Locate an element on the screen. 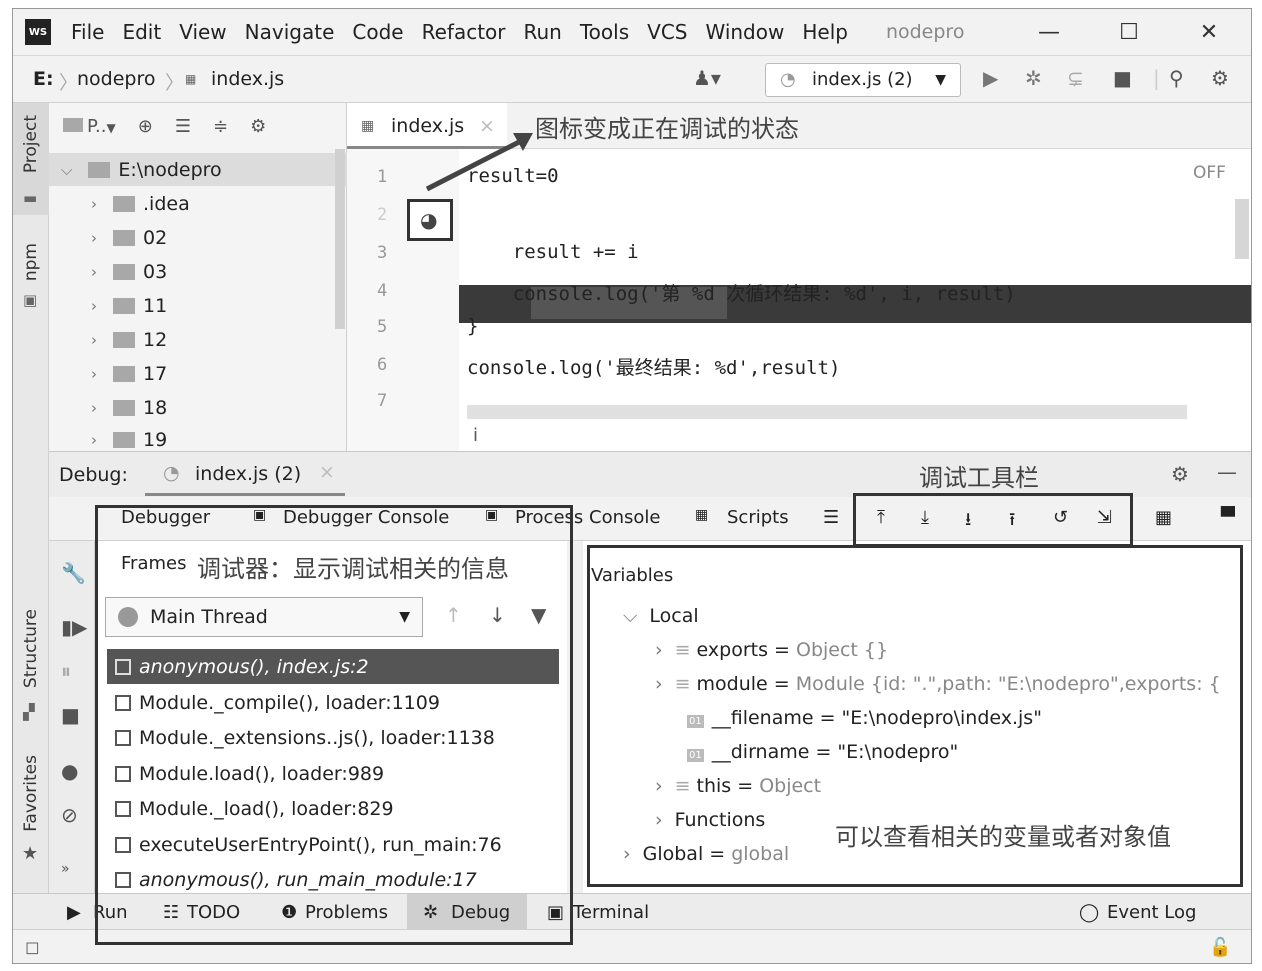 This screenshot has width=1262, height=971. star-icon: ★ is located at coordinates (30, 853).